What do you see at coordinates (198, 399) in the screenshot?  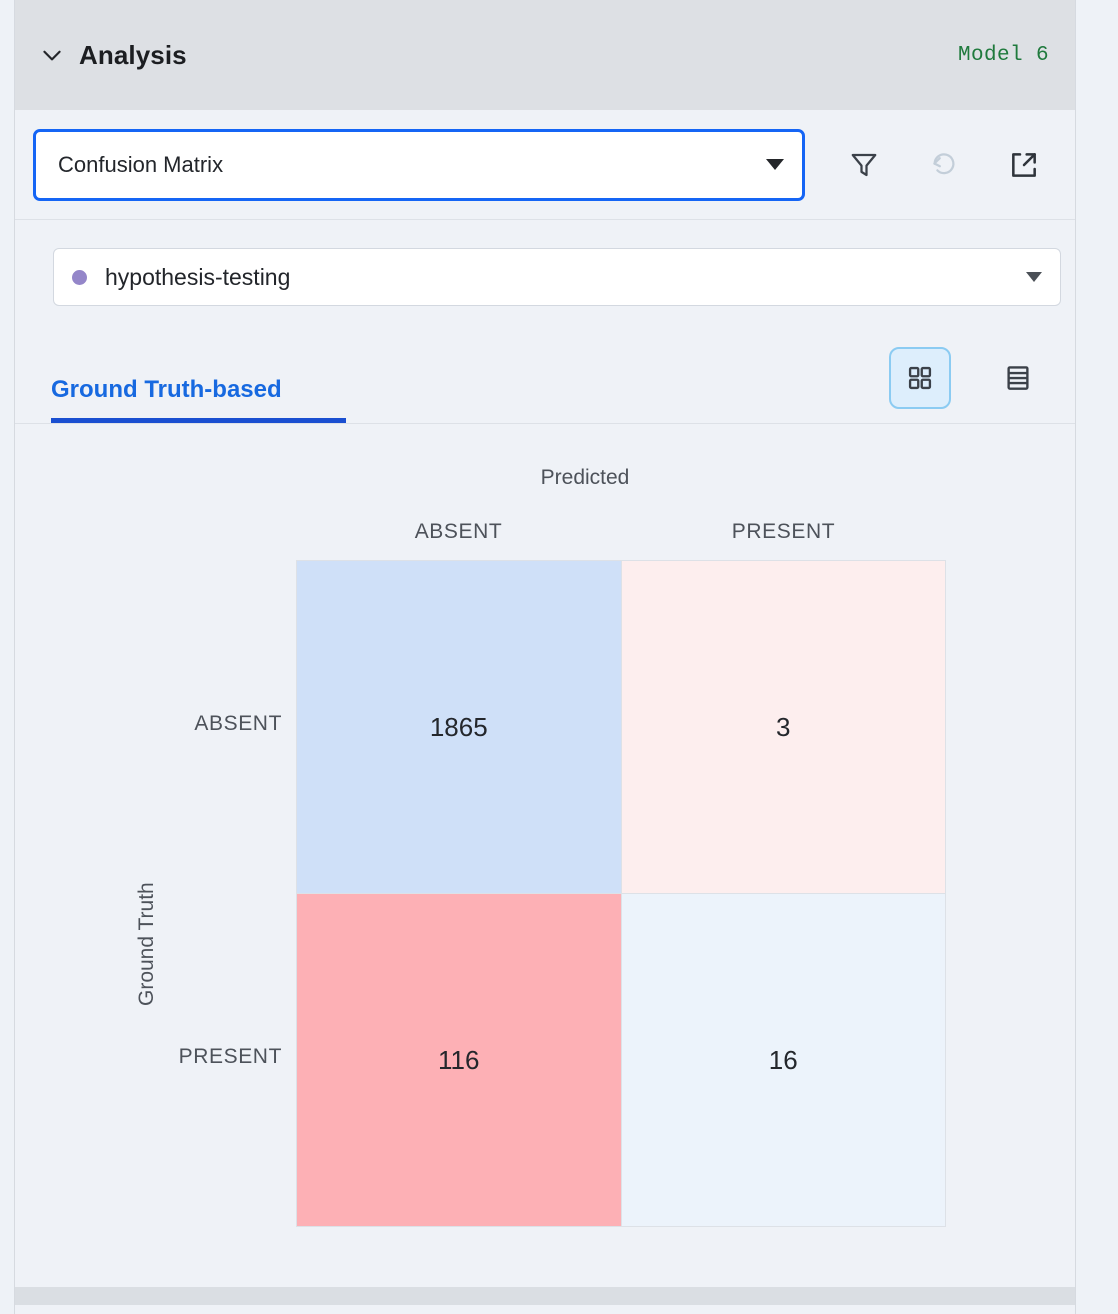 I see `tab-ground-truth-based: Ground Truth-based` at bounding box center [198, 399].